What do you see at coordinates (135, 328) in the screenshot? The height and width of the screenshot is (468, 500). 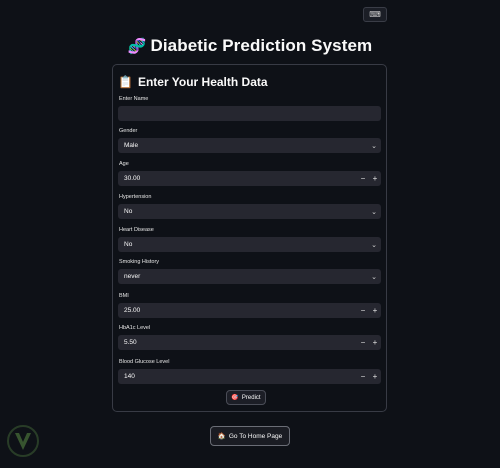 I see `hba1c-label: HbA1c Level` at bounding box center [135, 328].